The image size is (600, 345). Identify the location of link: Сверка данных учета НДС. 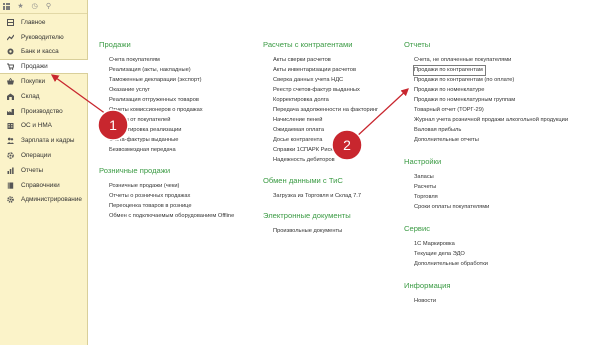
(320, 80).